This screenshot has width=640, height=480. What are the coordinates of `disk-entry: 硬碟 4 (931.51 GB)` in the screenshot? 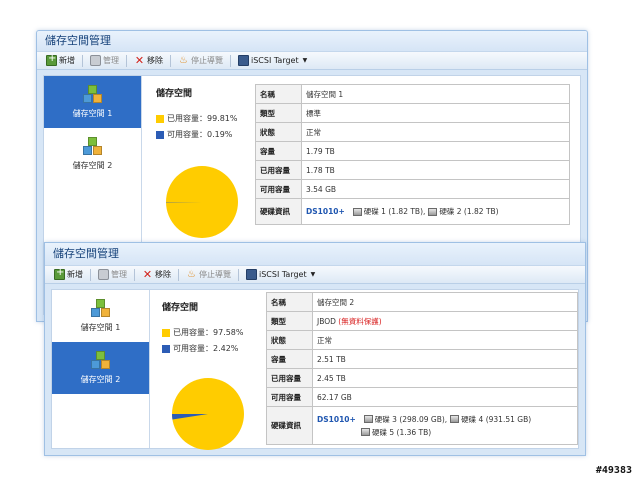 It's located at (490, 419).